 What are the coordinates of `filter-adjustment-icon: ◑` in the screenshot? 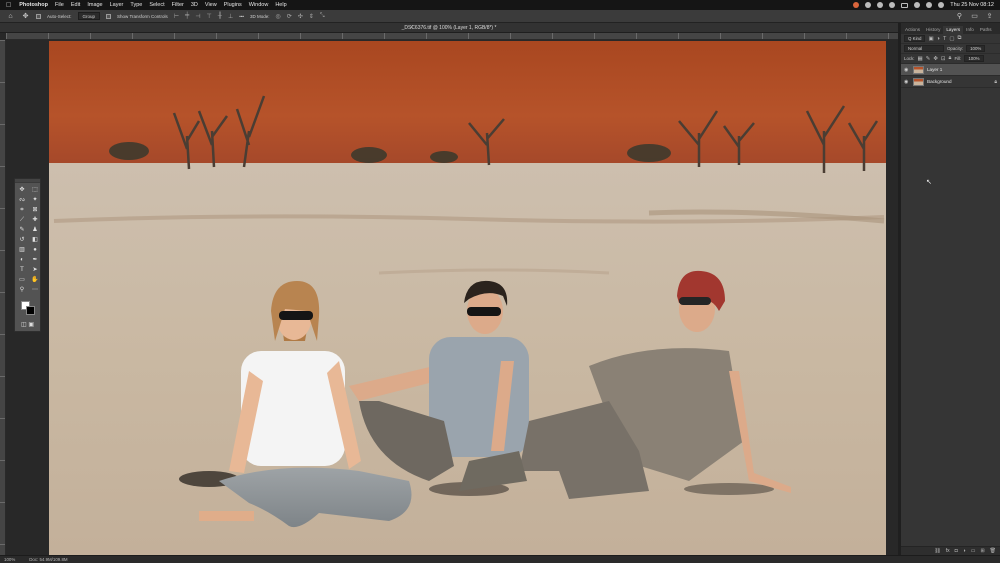 It's located at (938, 39).